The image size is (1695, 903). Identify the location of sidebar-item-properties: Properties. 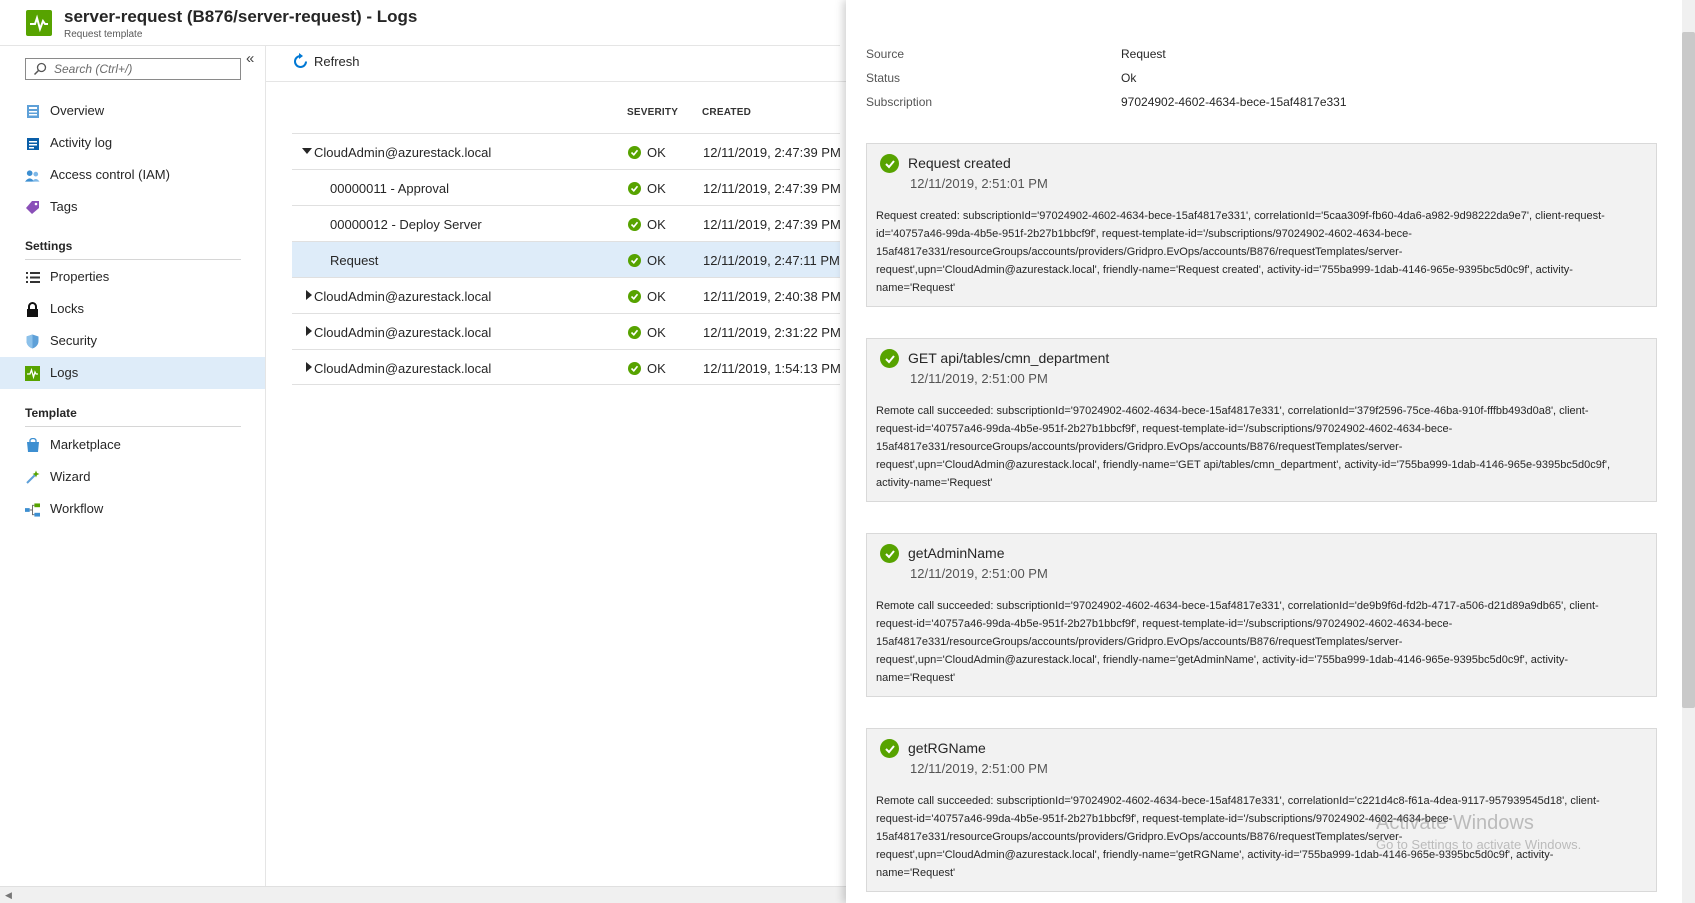
(132, 277).